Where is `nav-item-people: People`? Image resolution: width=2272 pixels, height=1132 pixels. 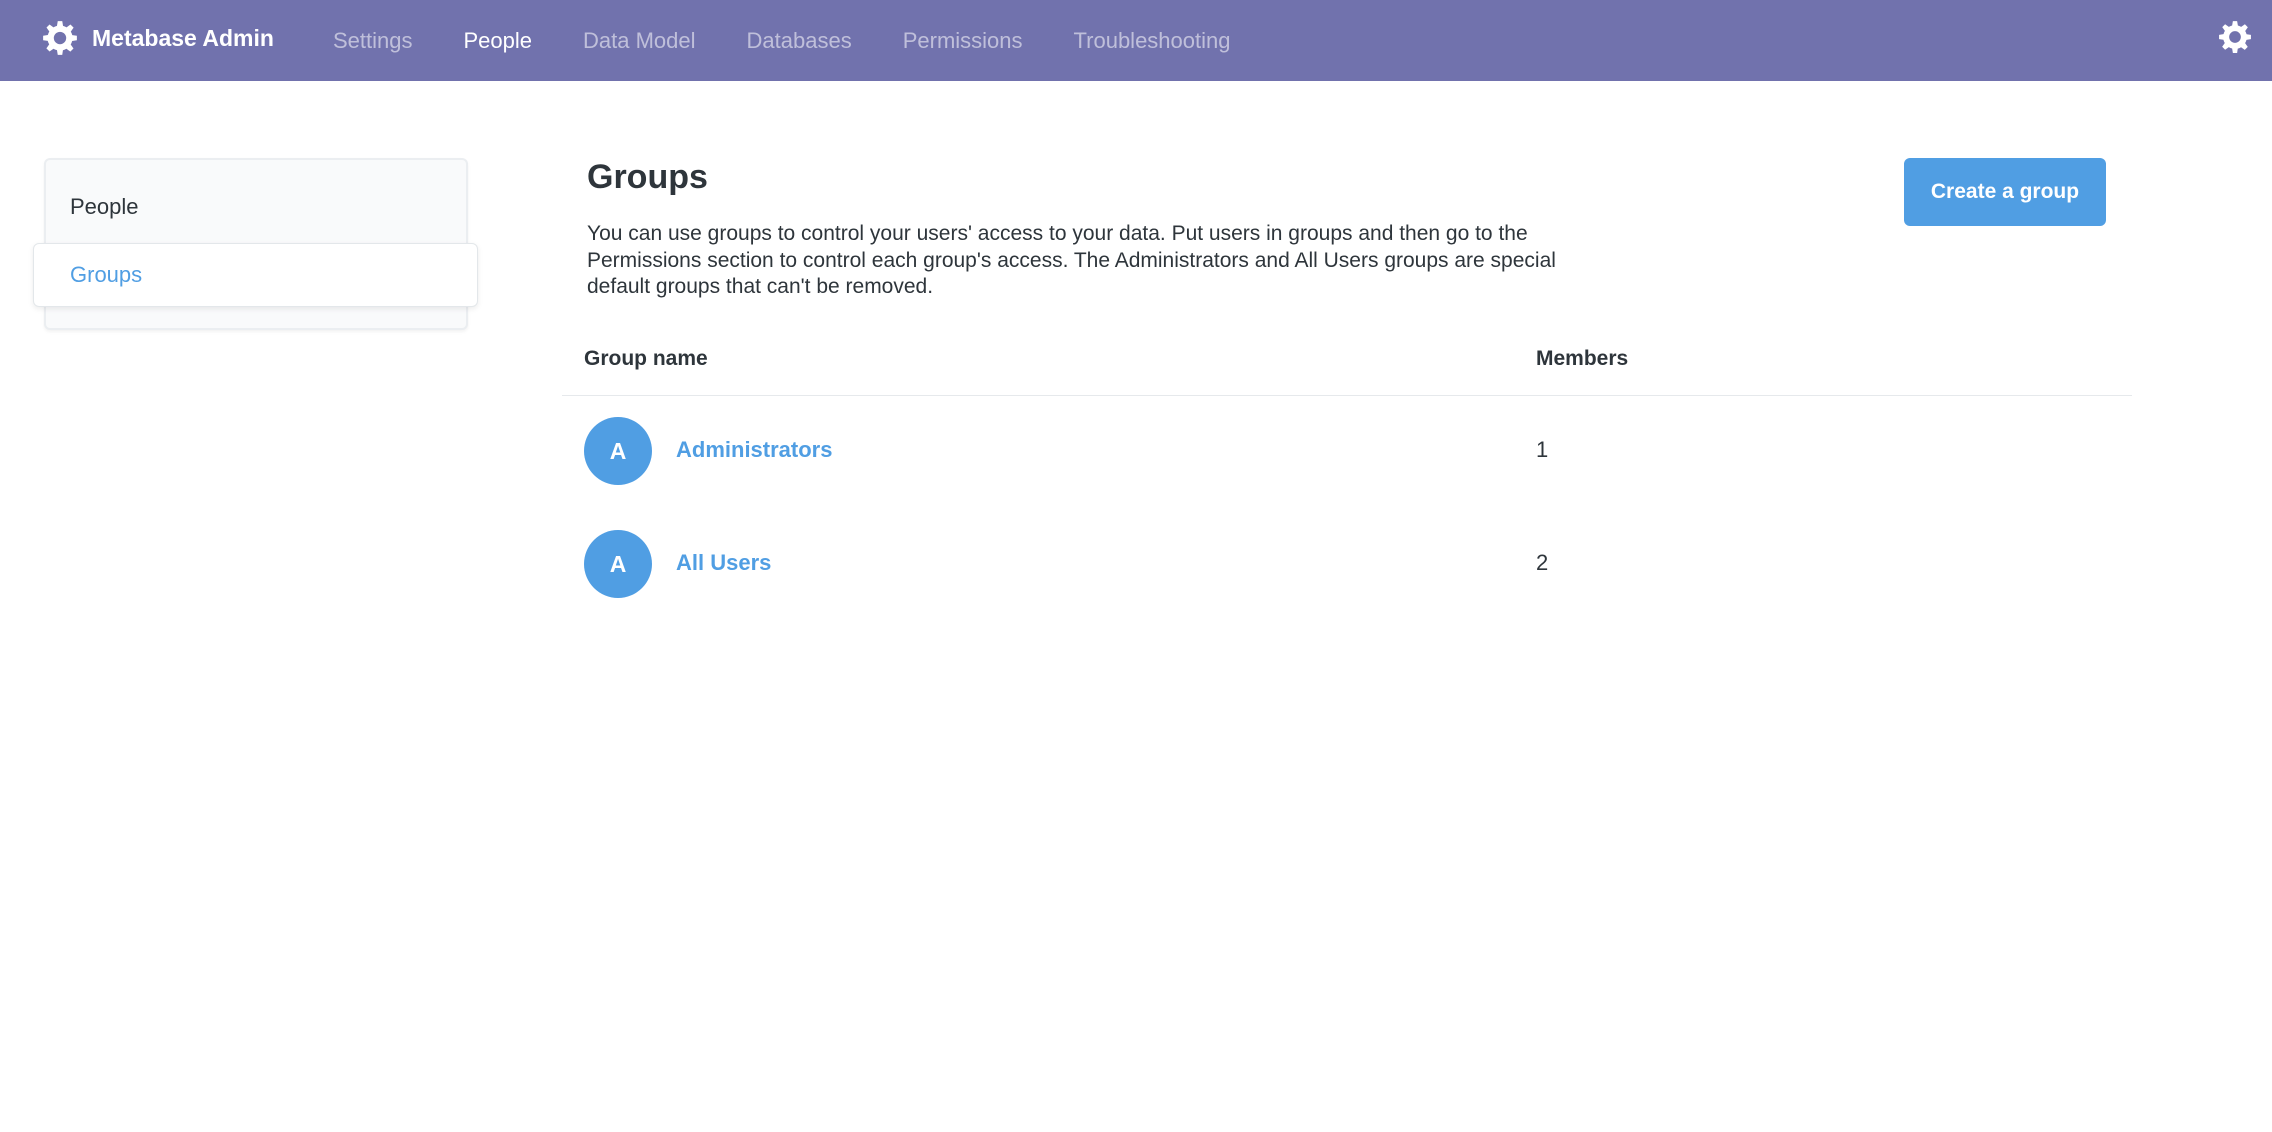 nav-item-people: People is located at coordinates (498, 41).